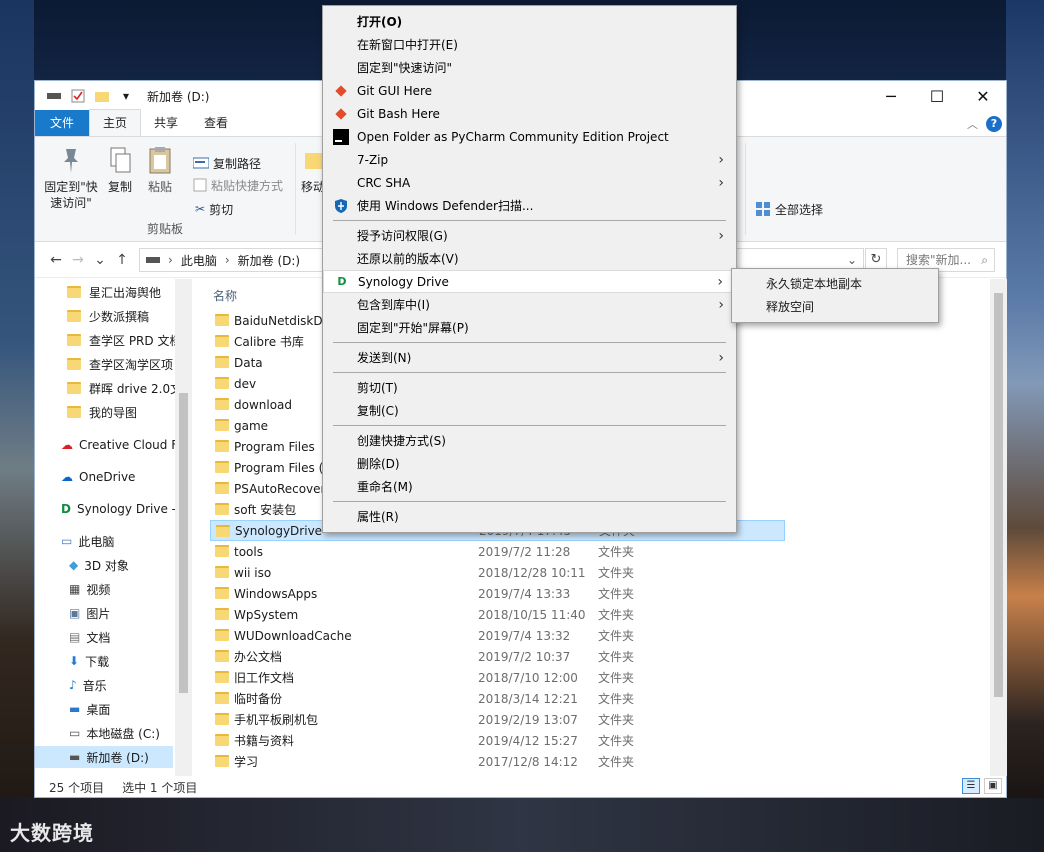 The height and width of the screenshot is (852, 1044). Describe the element at coordinates (104, 757) in the screenshot. I see `nav-drive-d: ▬ 新加卷 (D:)` at that location.